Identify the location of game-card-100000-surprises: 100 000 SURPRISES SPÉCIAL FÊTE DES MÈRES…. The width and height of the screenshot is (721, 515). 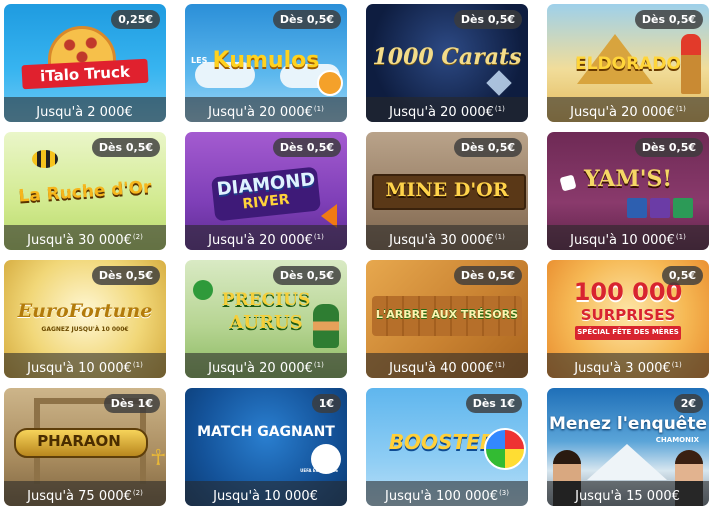
(628, 319).